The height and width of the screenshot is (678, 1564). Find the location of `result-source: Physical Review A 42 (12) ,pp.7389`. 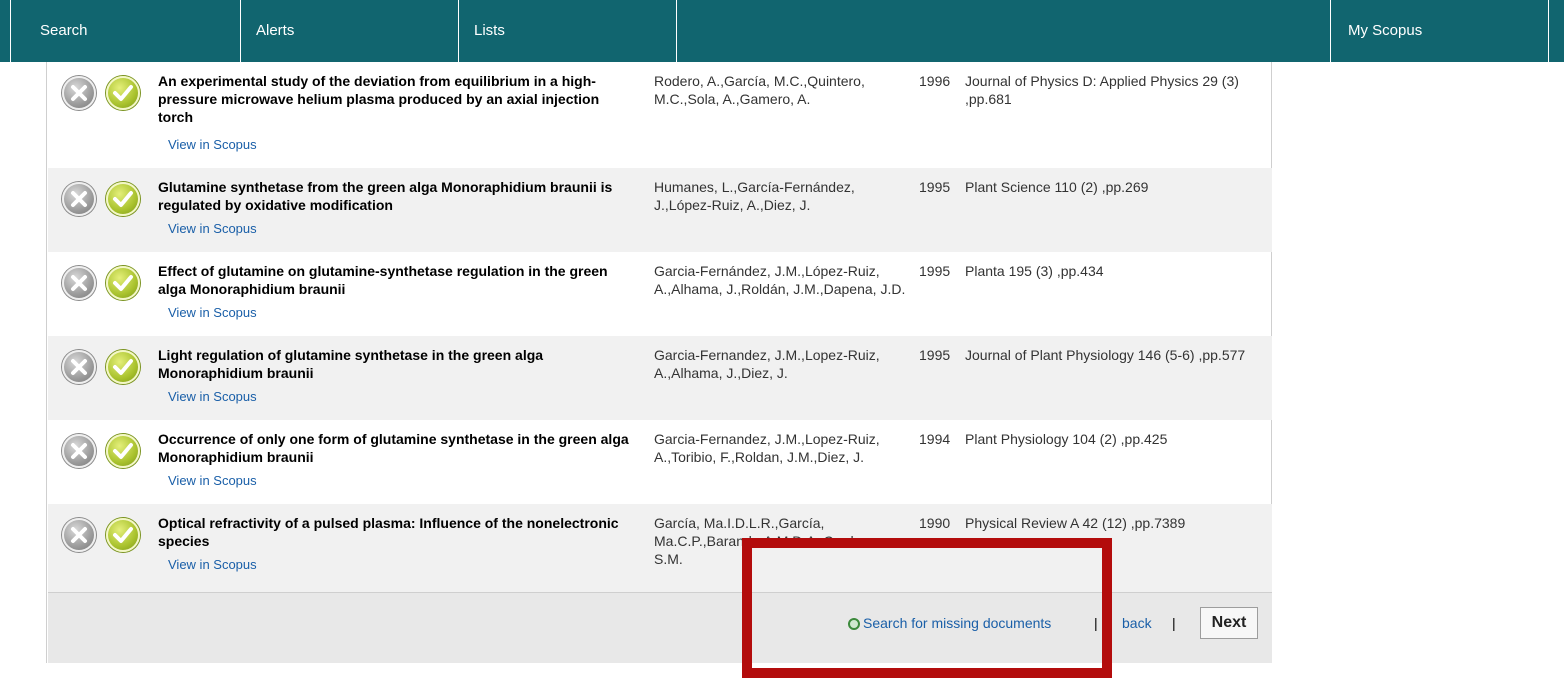

result-source: Physical Review A 42 (12) ,pp.7389 is located at coordinates (1075, 523).